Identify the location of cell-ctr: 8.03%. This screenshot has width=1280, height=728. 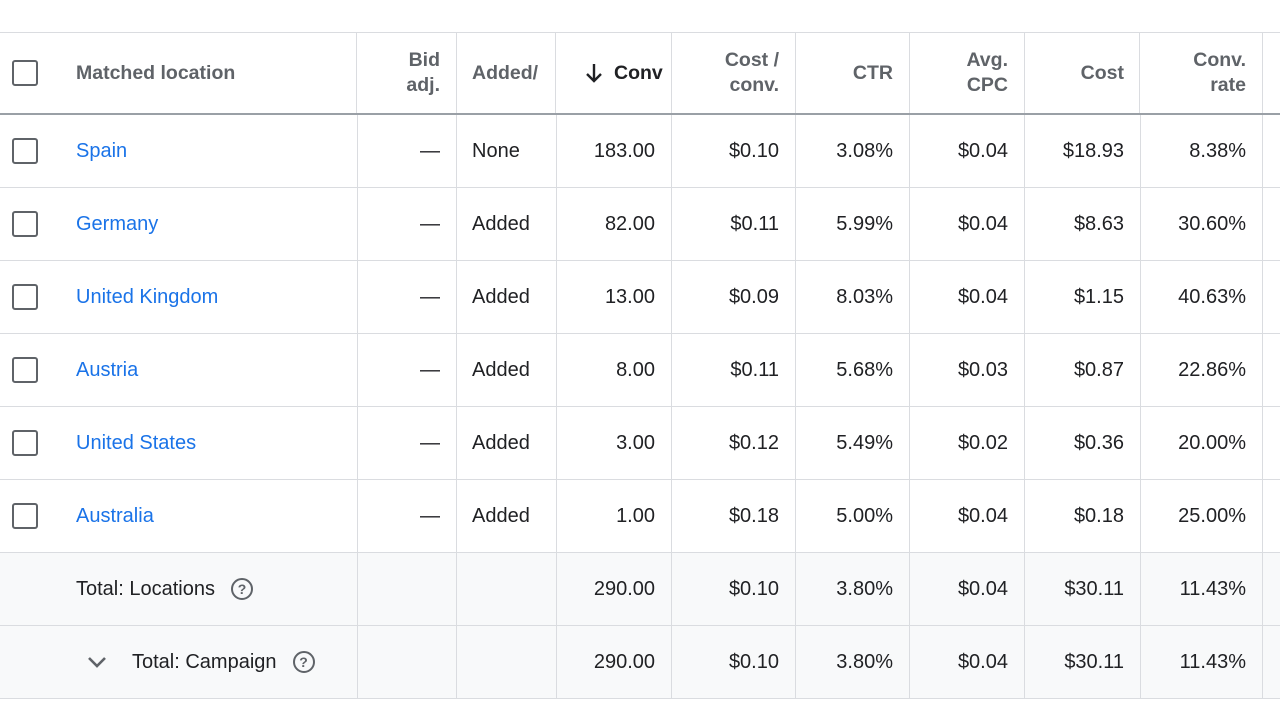
(853, 297).